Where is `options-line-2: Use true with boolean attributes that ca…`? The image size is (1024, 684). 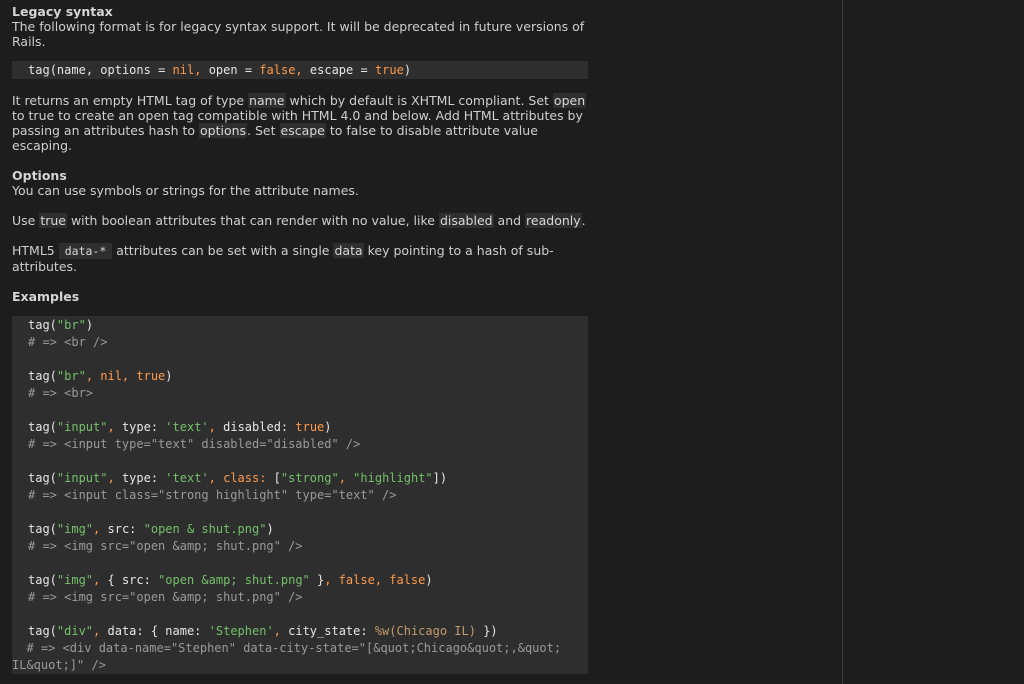 options-line-2: Use true with boolean attributes that ca… is located at coordinates (299, 220).